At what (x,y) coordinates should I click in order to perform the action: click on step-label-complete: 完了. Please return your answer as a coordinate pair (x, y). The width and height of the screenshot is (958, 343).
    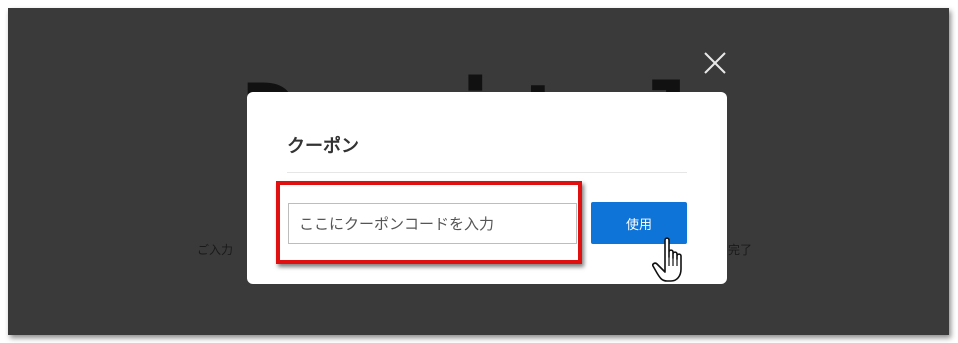
    Looking at the image, I should click on (740, 250).